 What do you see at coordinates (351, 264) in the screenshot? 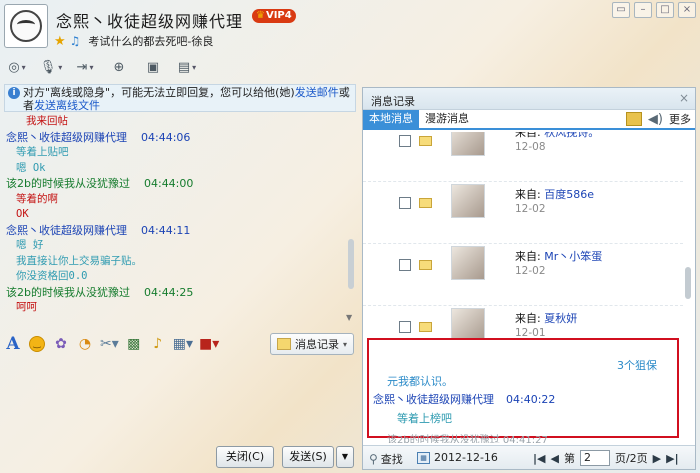
I see `chat-scroll-thumb` at bounding box center [351, 264].